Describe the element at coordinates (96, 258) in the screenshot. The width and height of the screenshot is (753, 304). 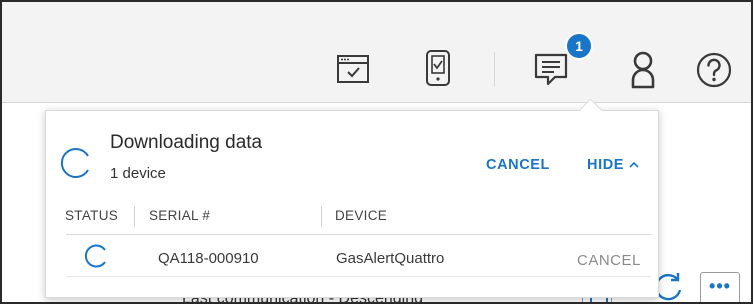
I see `row-loading-spinner-icon` at that location.